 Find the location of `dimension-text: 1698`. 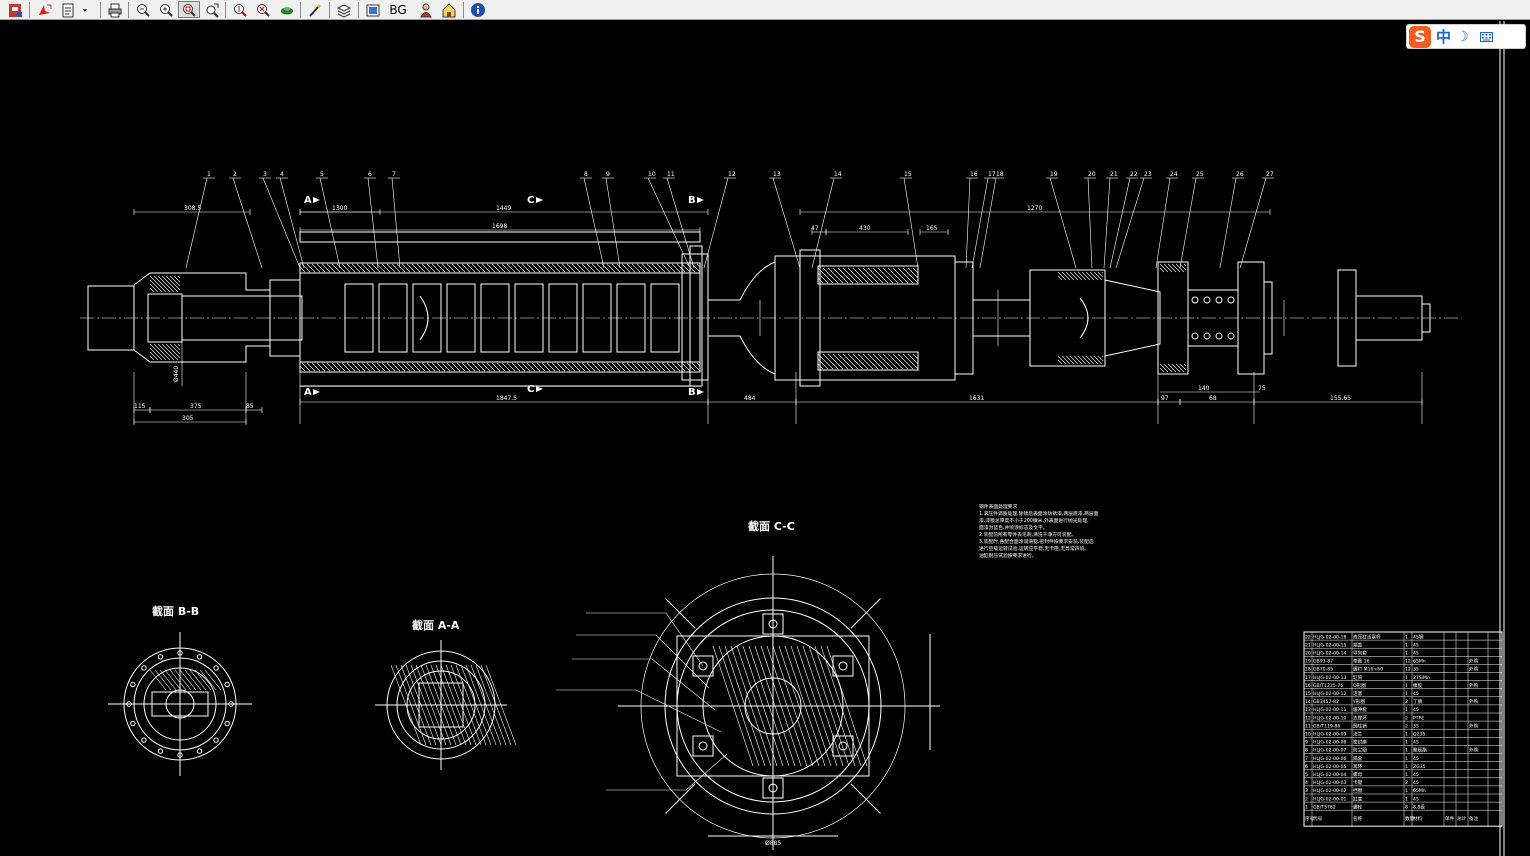

dimension-text: 1698 is located at coordinates (499, 226).